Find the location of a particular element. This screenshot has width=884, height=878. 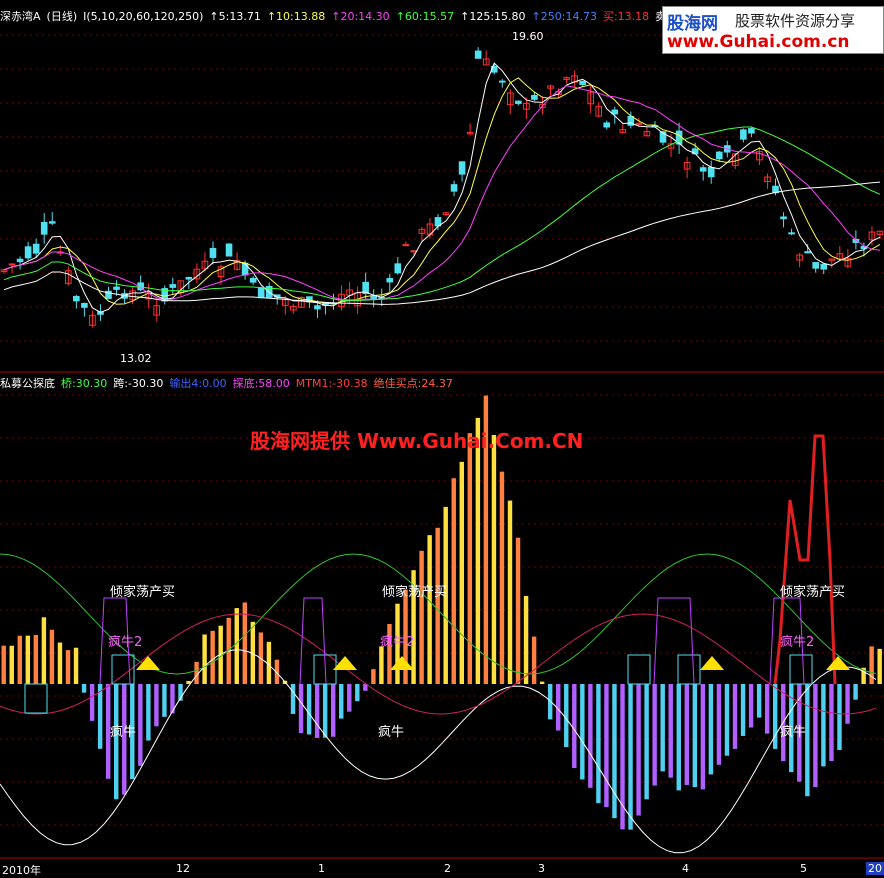

indicator-legend-item: 绝佳买点:24.37 is located at coordinates (413, 383).